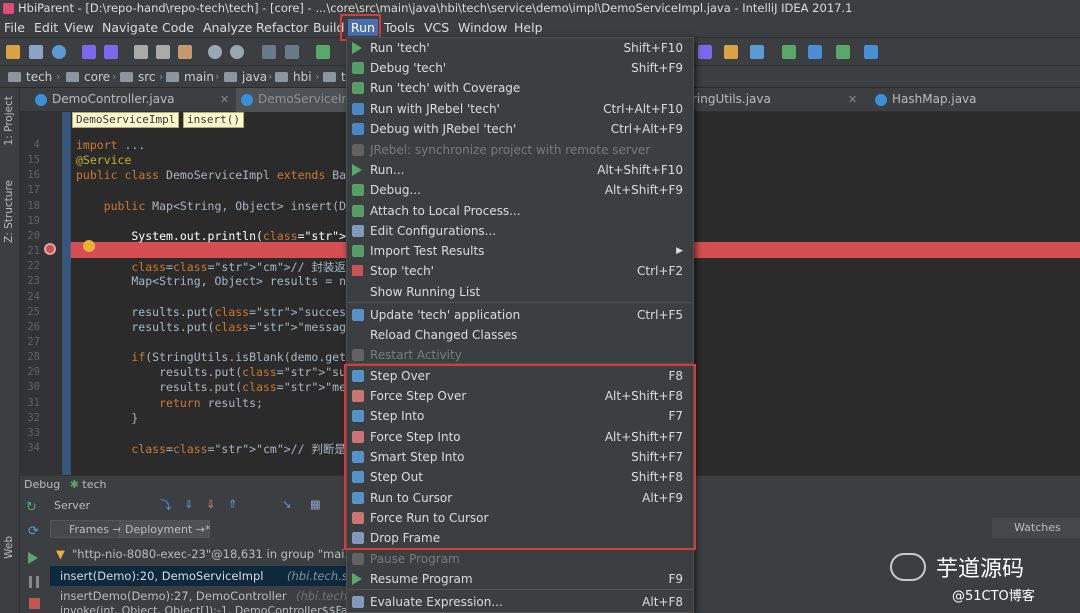 The image size is (1080, 613). I want to click on tab-democontroller: DemoController.java ✕, so click(132, 100).